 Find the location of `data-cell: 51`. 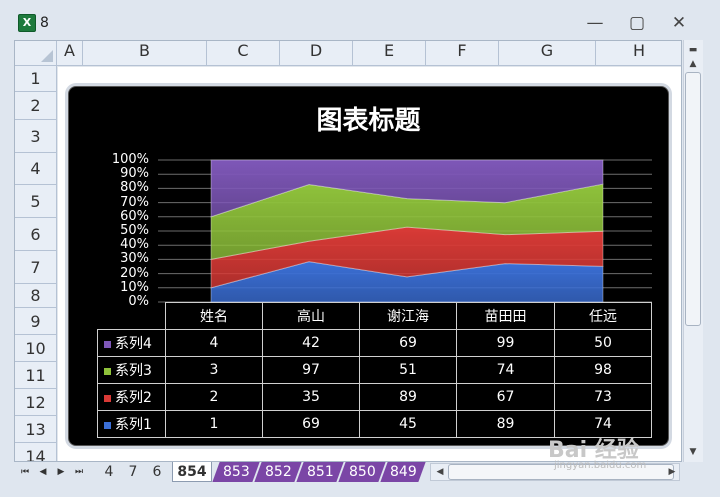

data-cell: 51 is located at coordinates (408, 370).